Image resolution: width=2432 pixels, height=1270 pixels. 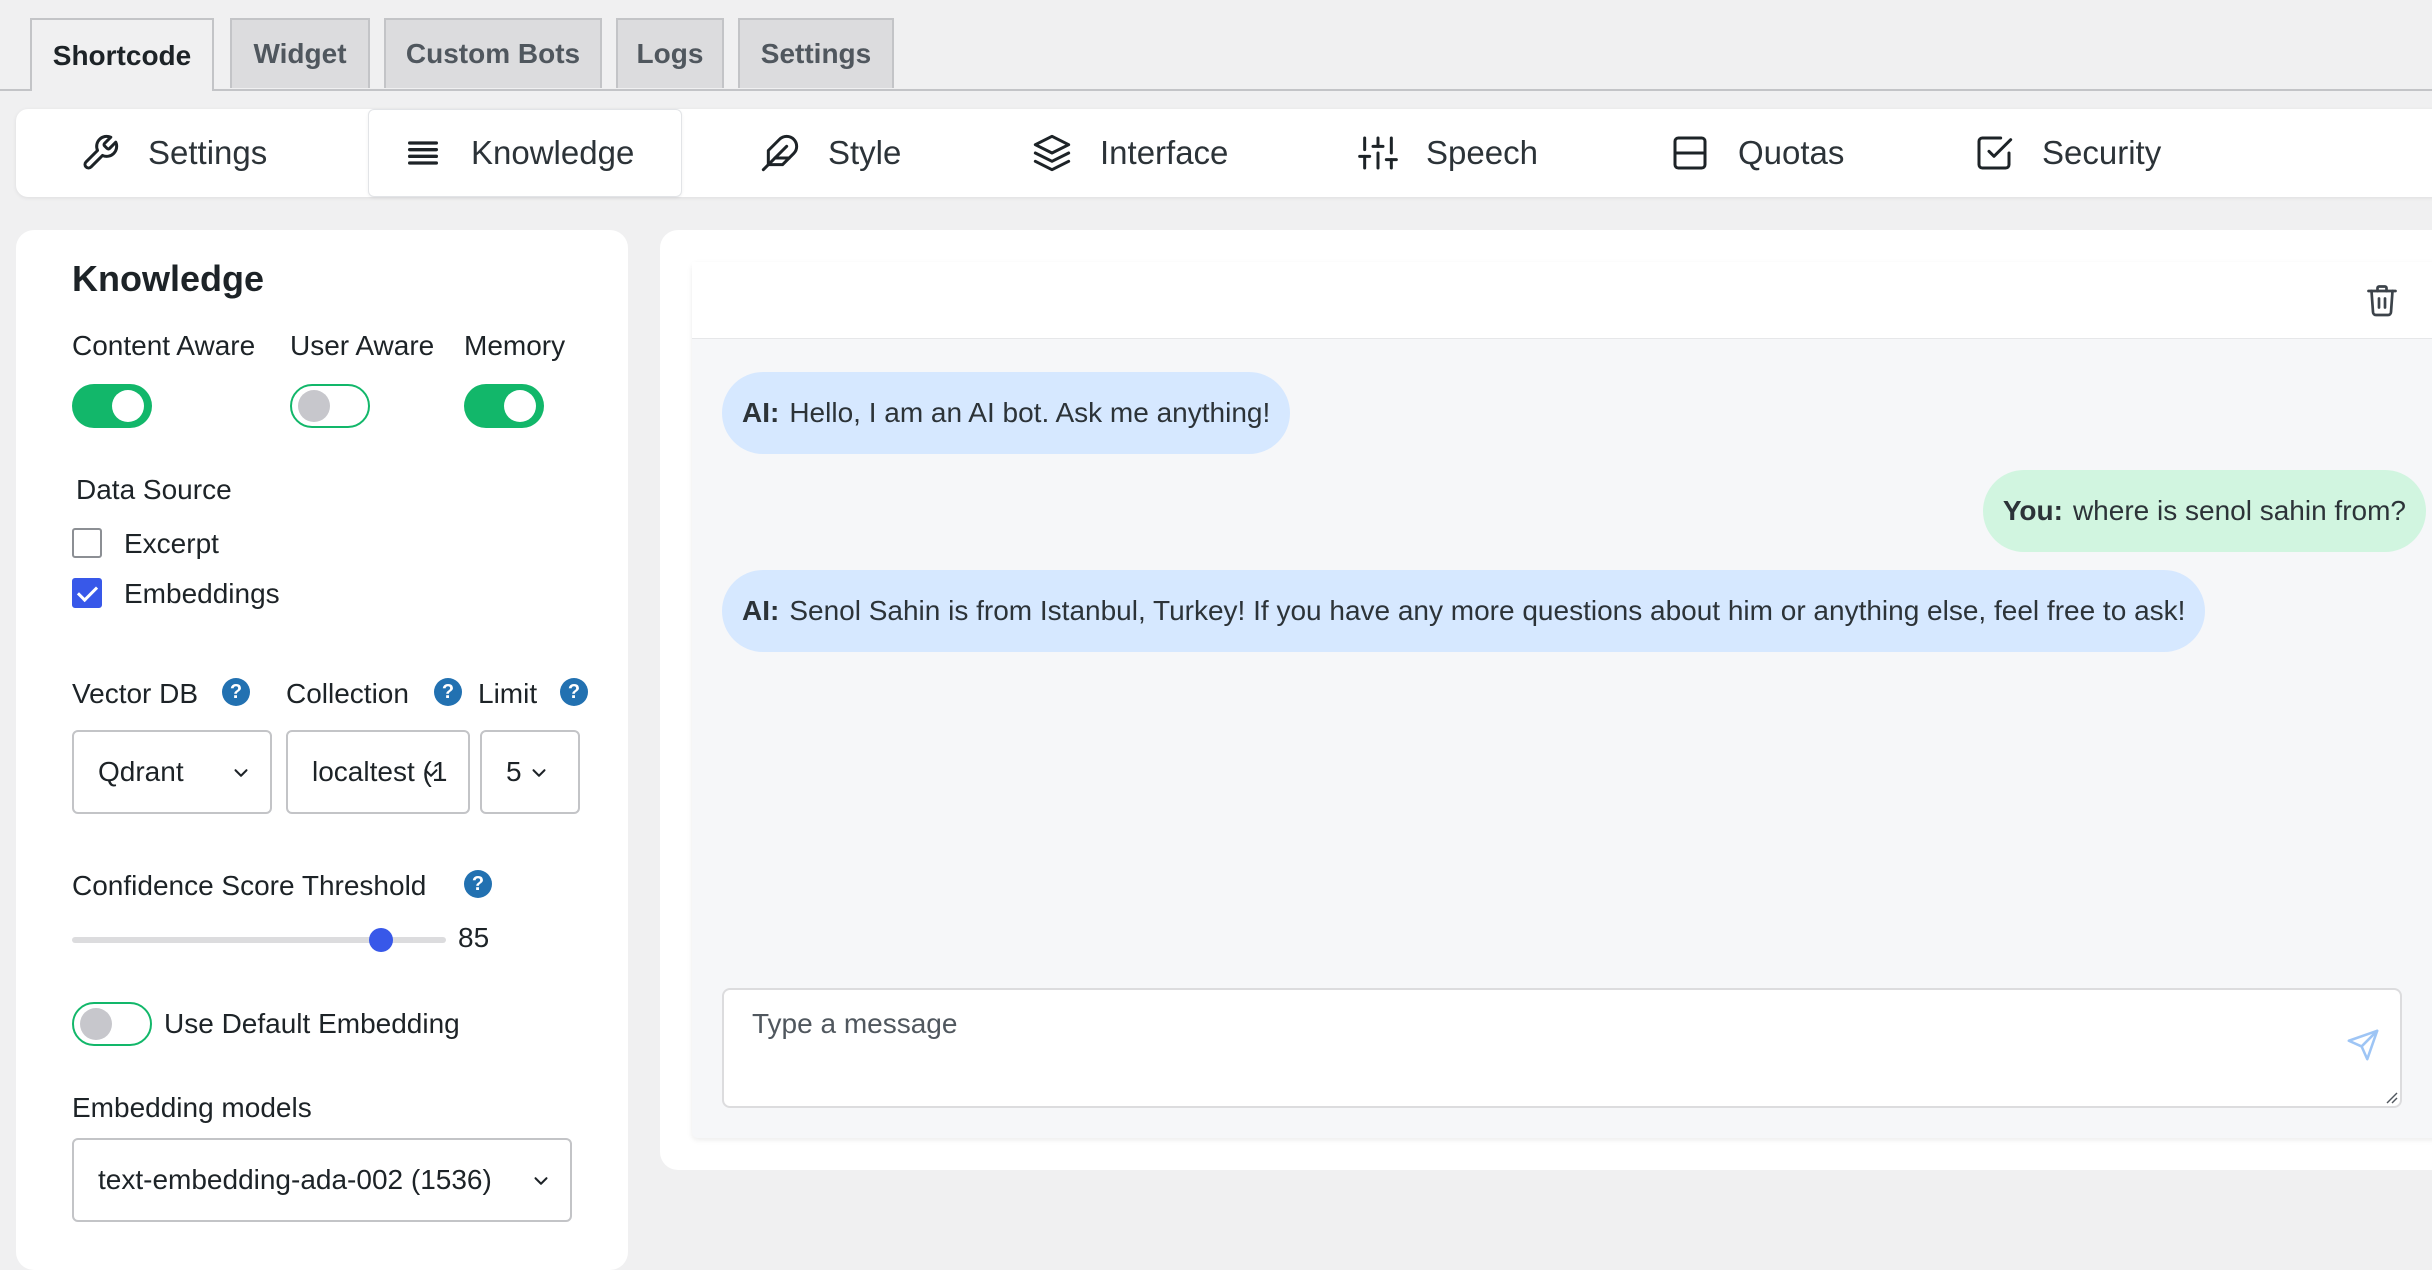 What do you see at coordinates (168, 278) in the screenshot?
I see `panel-title: Knowledge` at bounding box center [168, 278].